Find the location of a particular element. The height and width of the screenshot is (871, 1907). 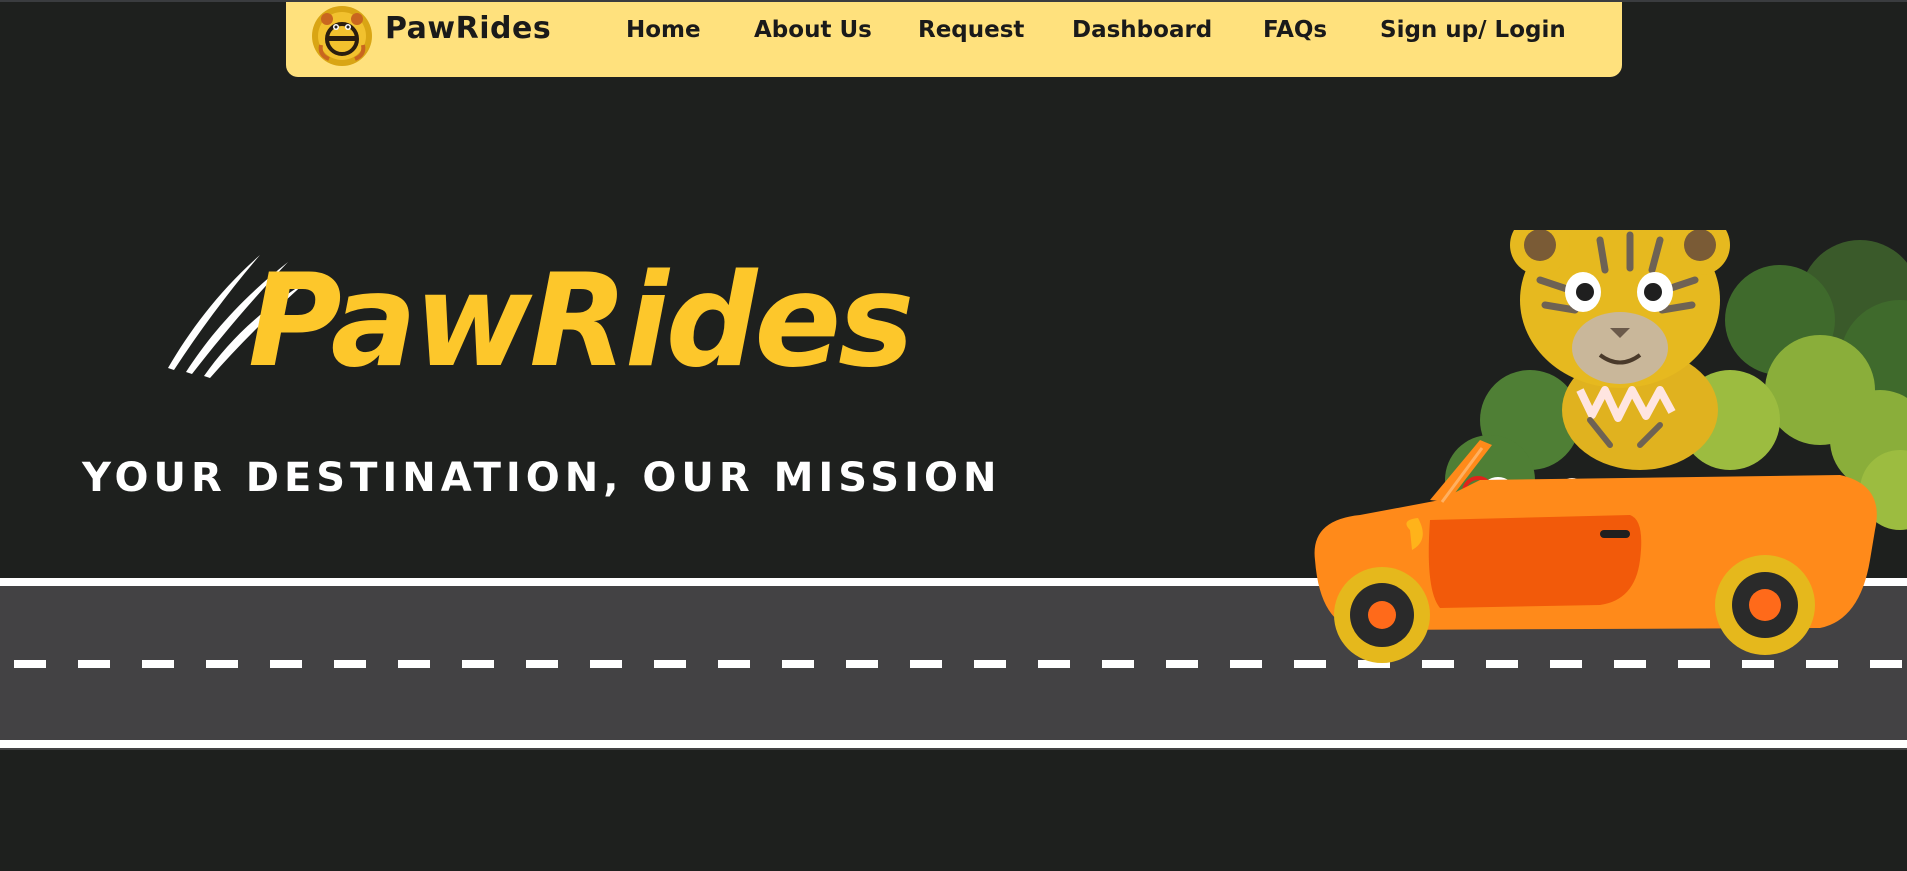

nav-link-about-us: About Us is located at coordinates (813, 30).